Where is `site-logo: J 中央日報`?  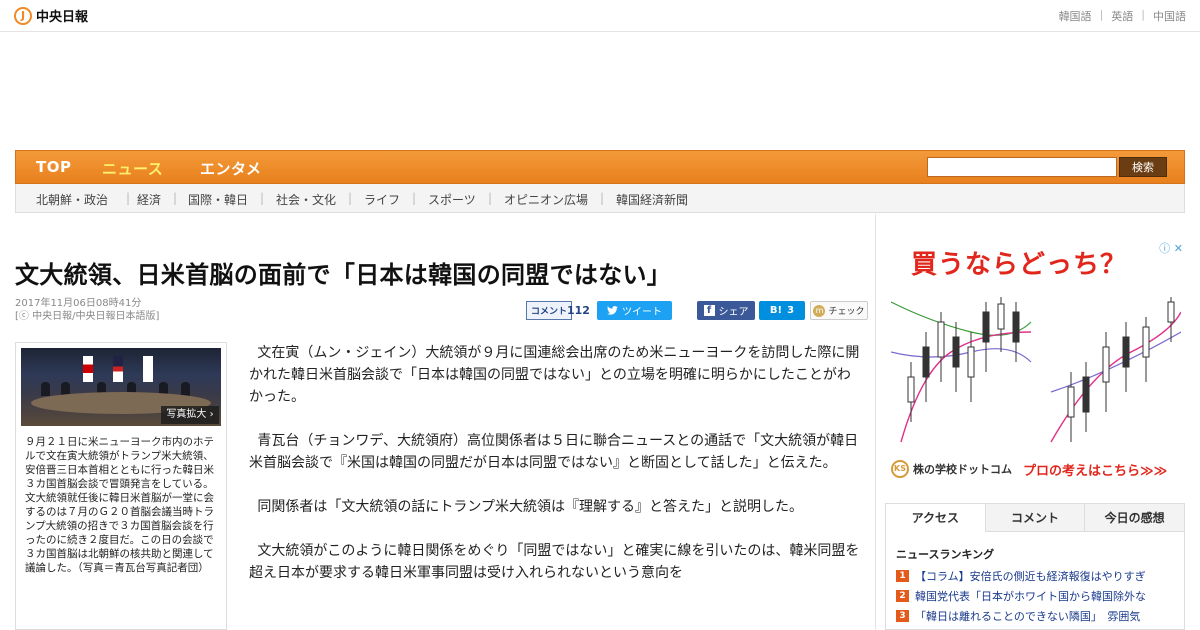
site-logo: J 中央日報 is located at coordinates (51, 15).